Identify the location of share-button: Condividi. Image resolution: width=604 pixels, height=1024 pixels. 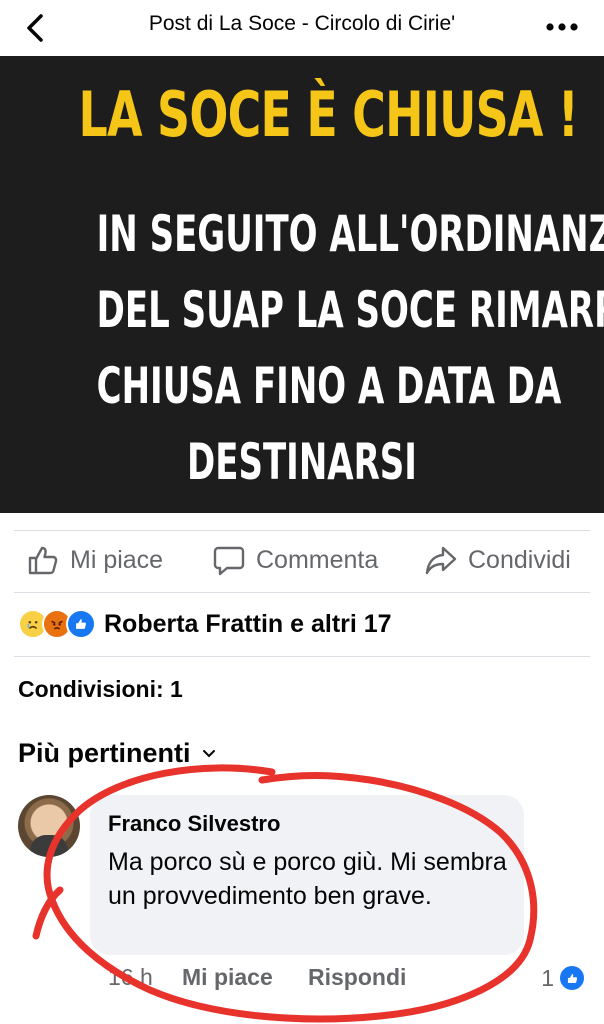
(497, 560).